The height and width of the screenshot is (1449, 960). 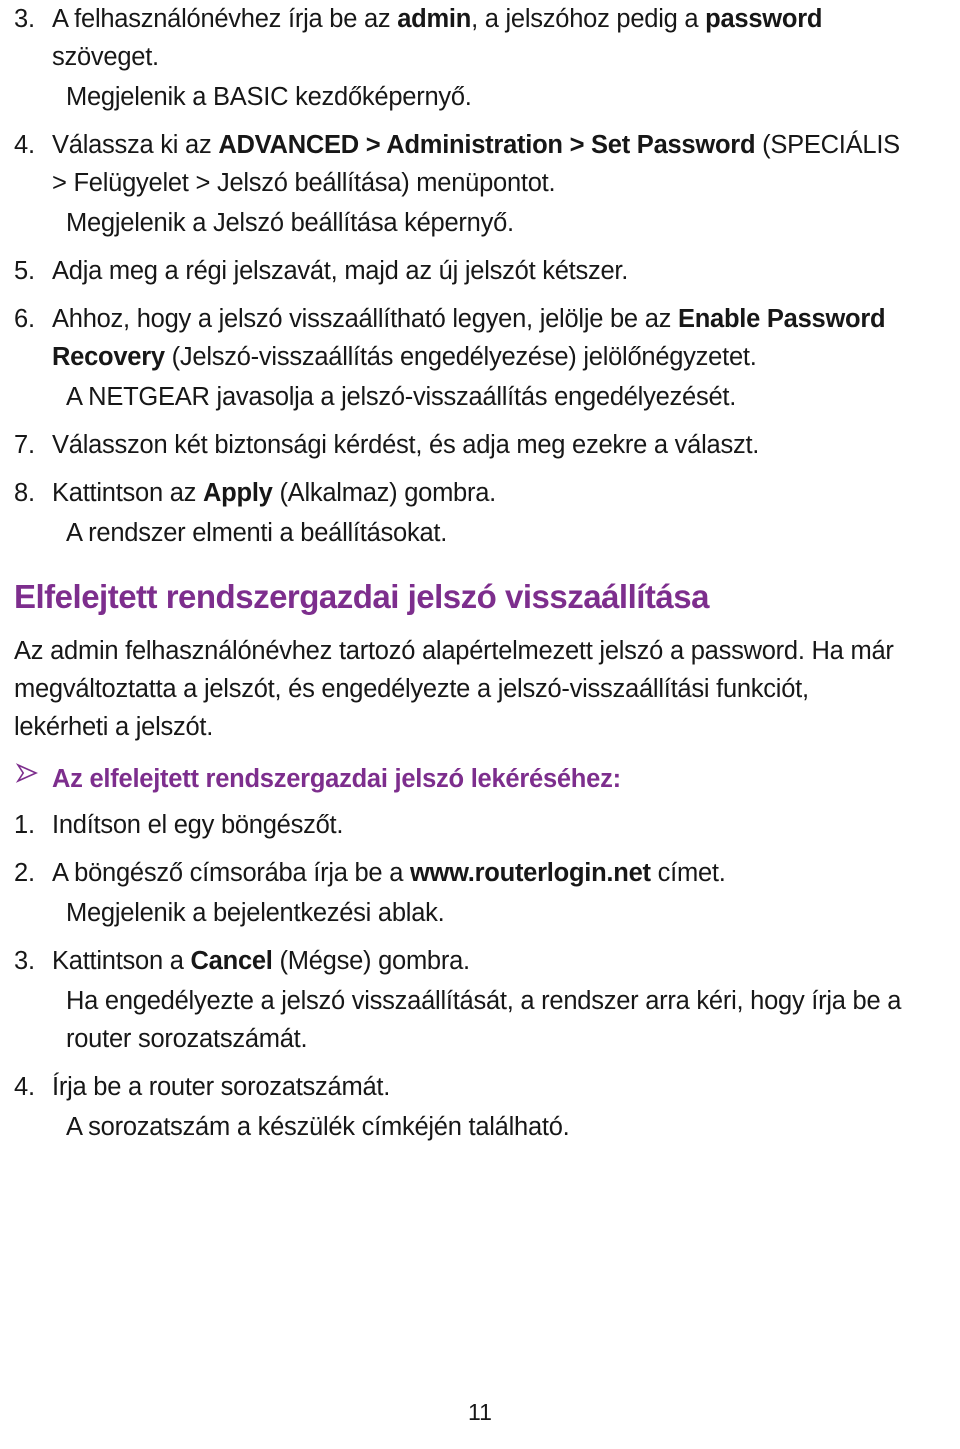 What do you see at coordinates (24, 445) in the screenshot?
I see `list-item-number: 7.` at bounding box center [24, 445].